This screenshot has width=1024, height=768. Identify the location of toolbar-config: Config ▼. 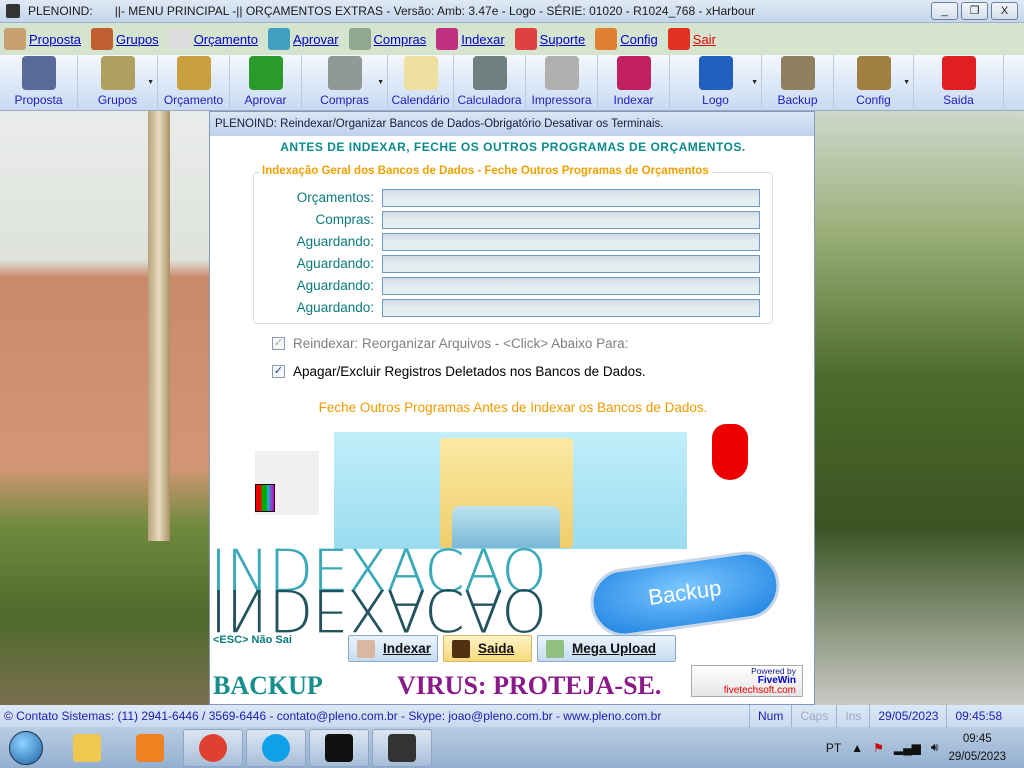
(874, 83).